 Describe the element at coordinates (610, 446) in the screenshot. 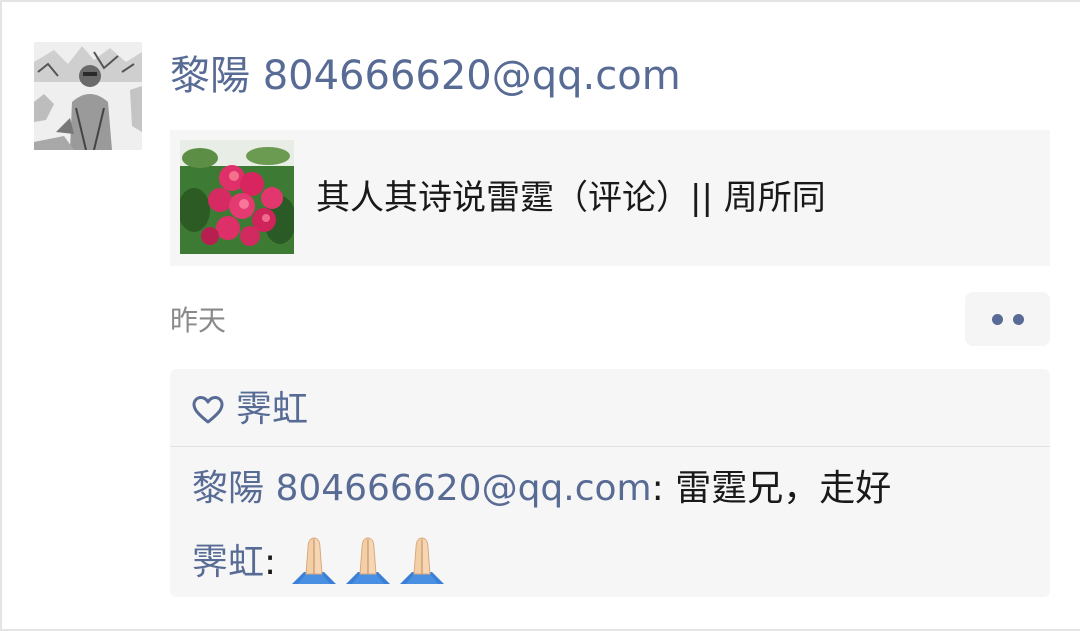

I see `likes-divider` at that location.